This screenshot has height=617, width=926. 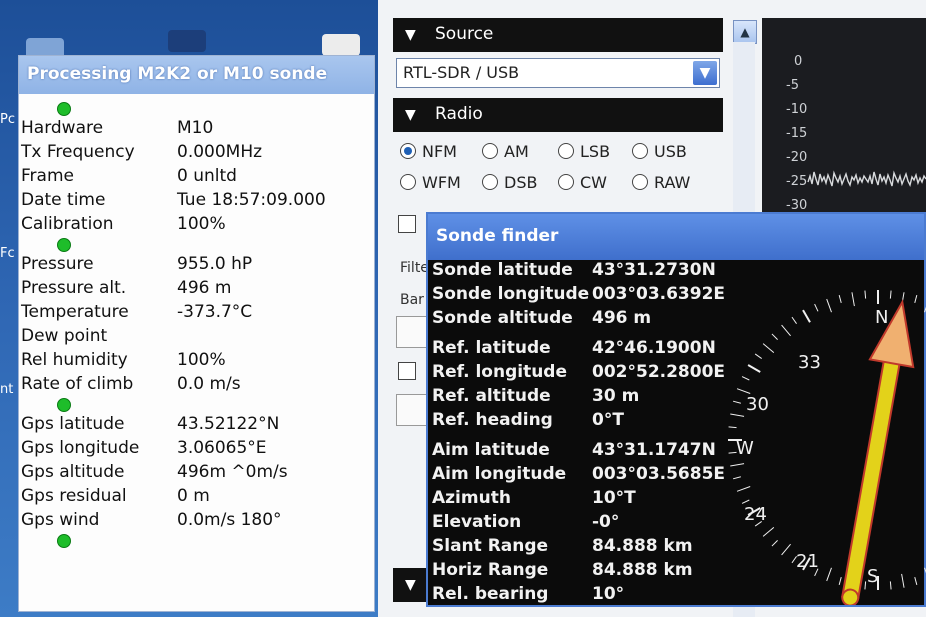 What do you see at coordinates (193, 496) in the screenshot?
I see `telemetry-value: 0 m` at bounding box center [193, 496].